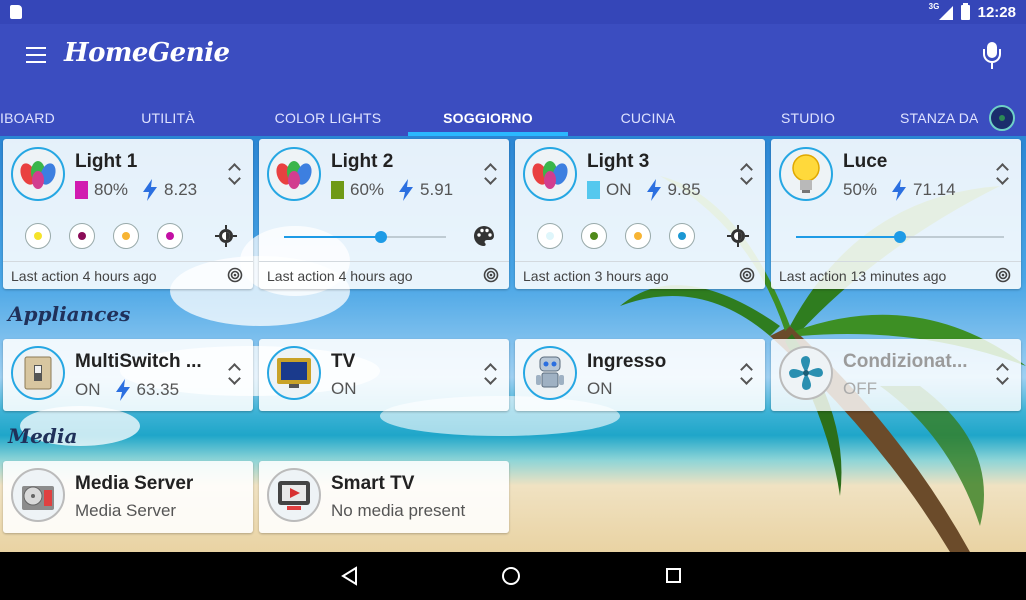  Describe the element at coordinates (384, 497) in the screenshot. I see `media-card-smart-tv: Smart TV No media present` at that location.